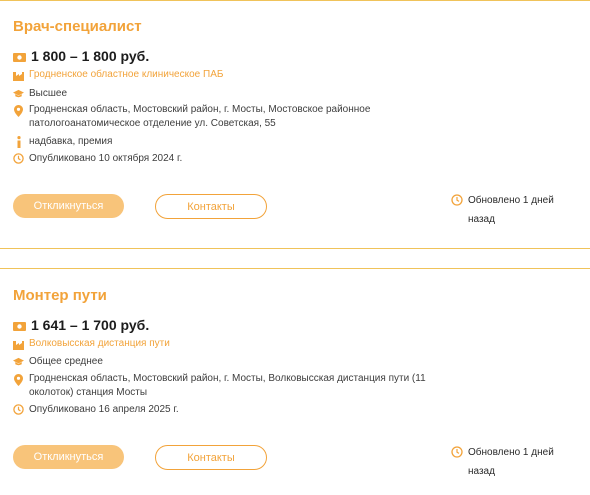 This screenshot has height=495, width=590. I want to click on published-date: Опубликовано 10 октября 2024 г., so click(106, 158).